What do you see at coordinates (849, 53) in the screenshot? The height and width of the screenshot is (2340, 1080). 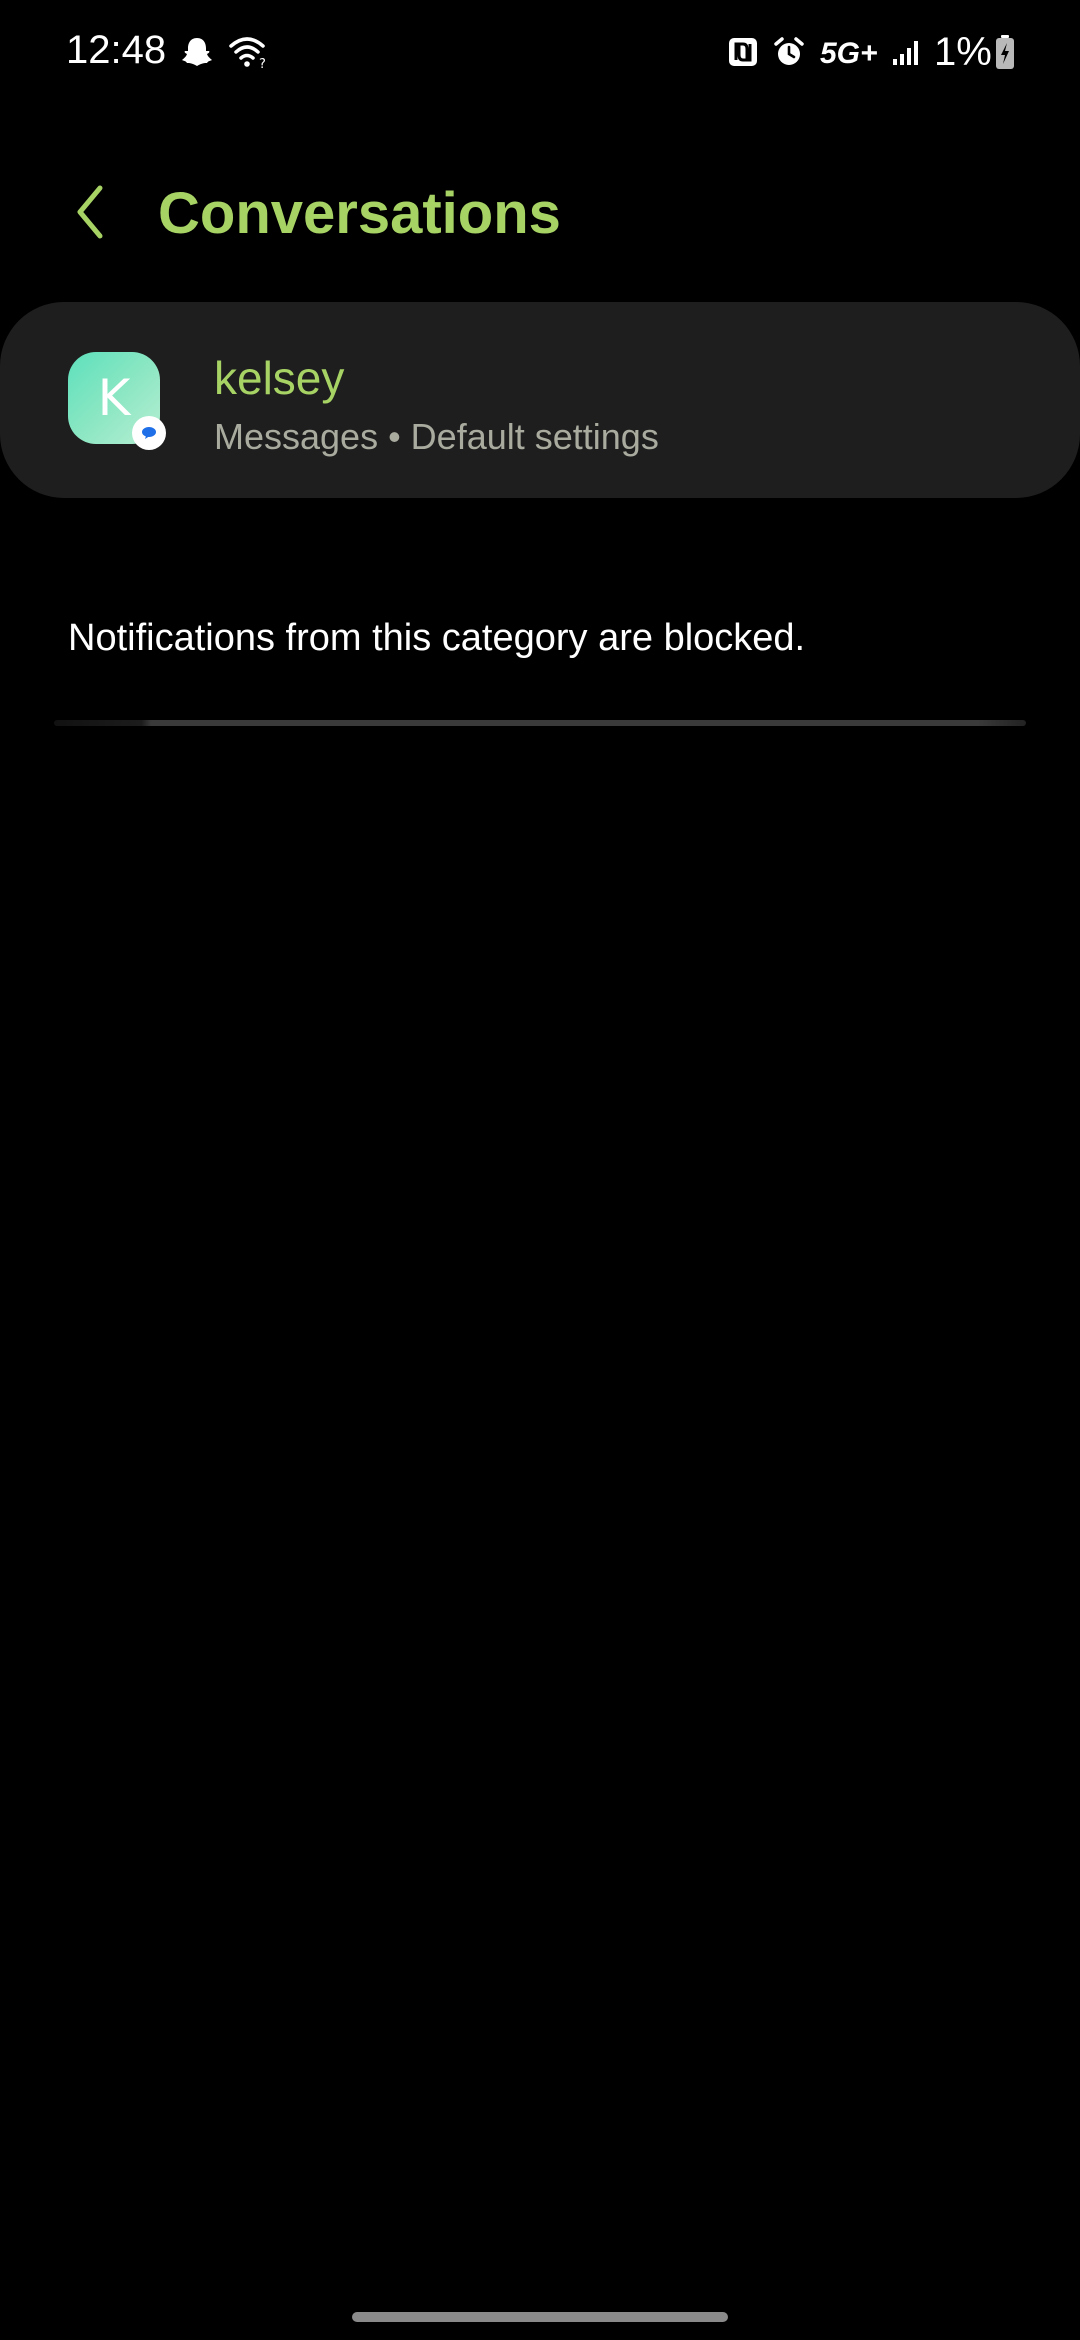 I see `network-type-label: 5G+` at bounding box center [849, 53].